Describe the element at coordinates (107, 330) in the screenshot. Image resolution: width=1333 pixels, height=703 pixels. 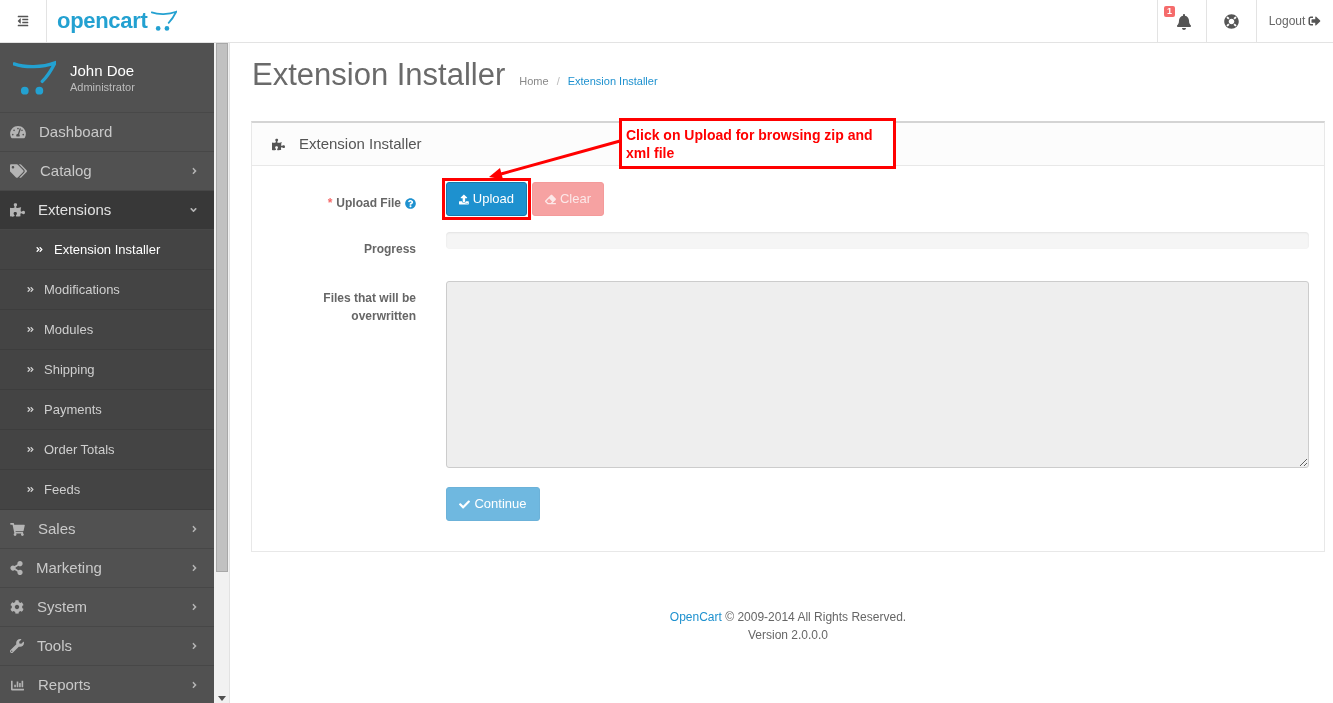
I see `submenu-item: Modules` at that location.